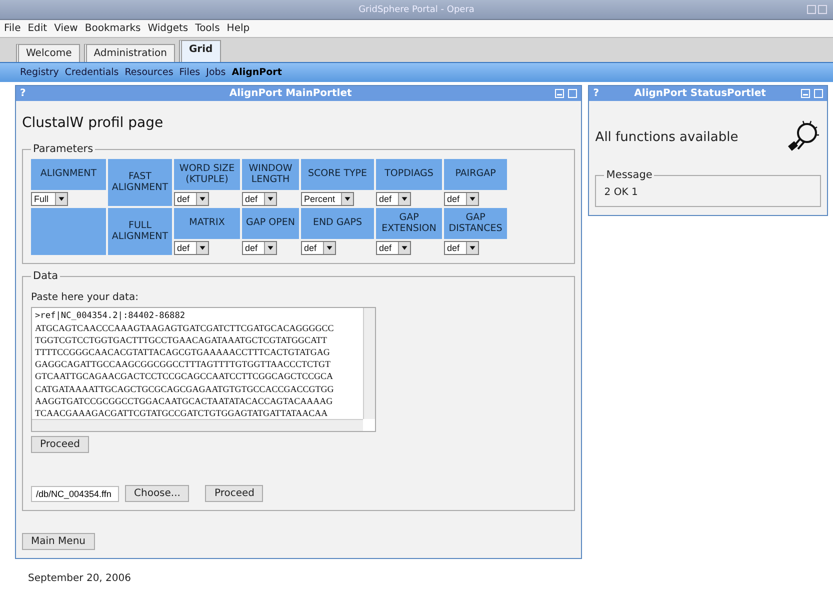 This screenshot has height=615, width=833. I want to click on page-heading: ClustalW profil page, so click(93, 123).